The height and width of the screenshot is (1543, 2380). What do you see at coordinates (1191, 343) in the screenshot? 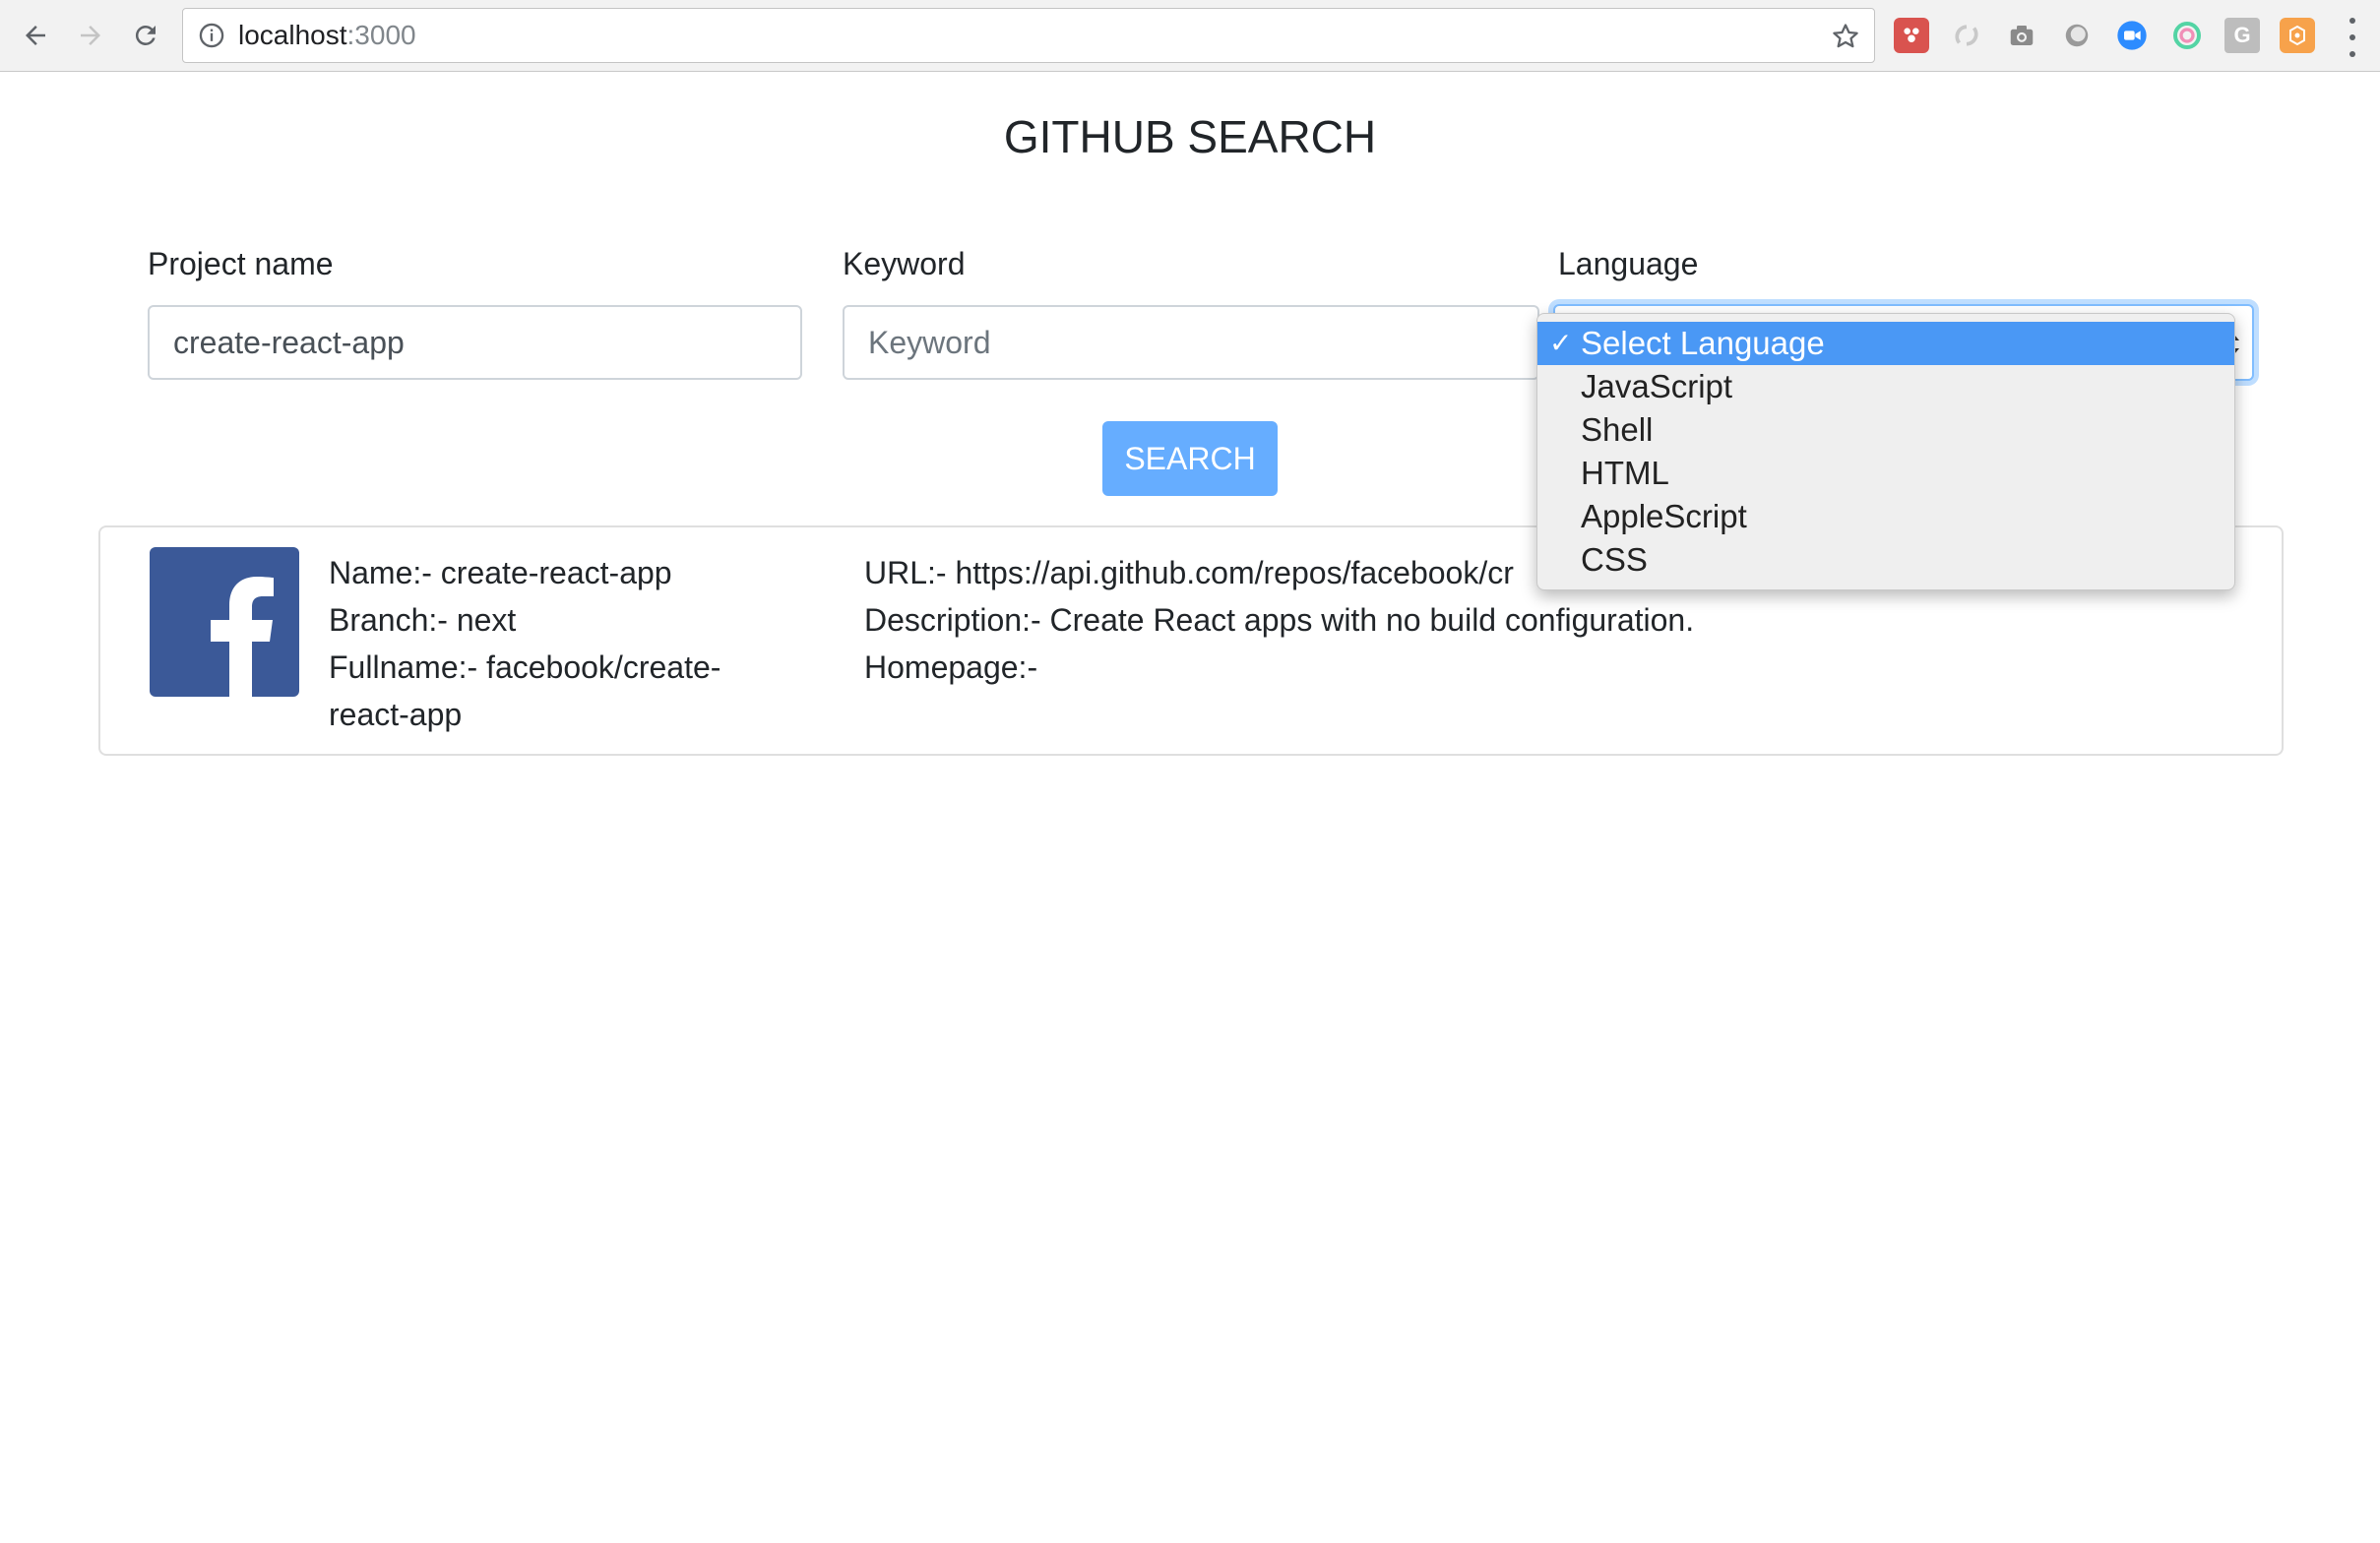
I see `keyword-input` at bounding box center [1191, 343].